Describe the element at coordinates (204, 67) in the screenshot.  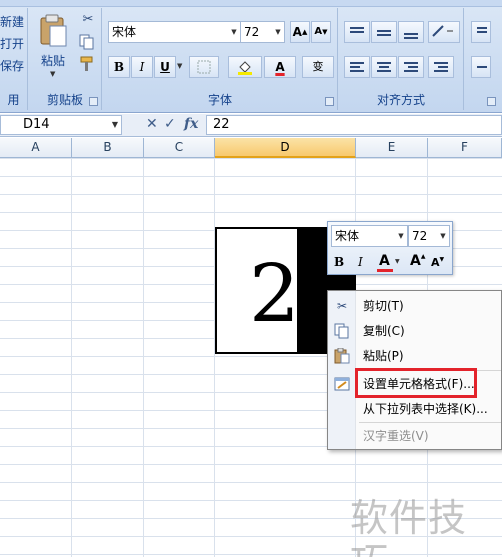
I see `borders-button` at that location.